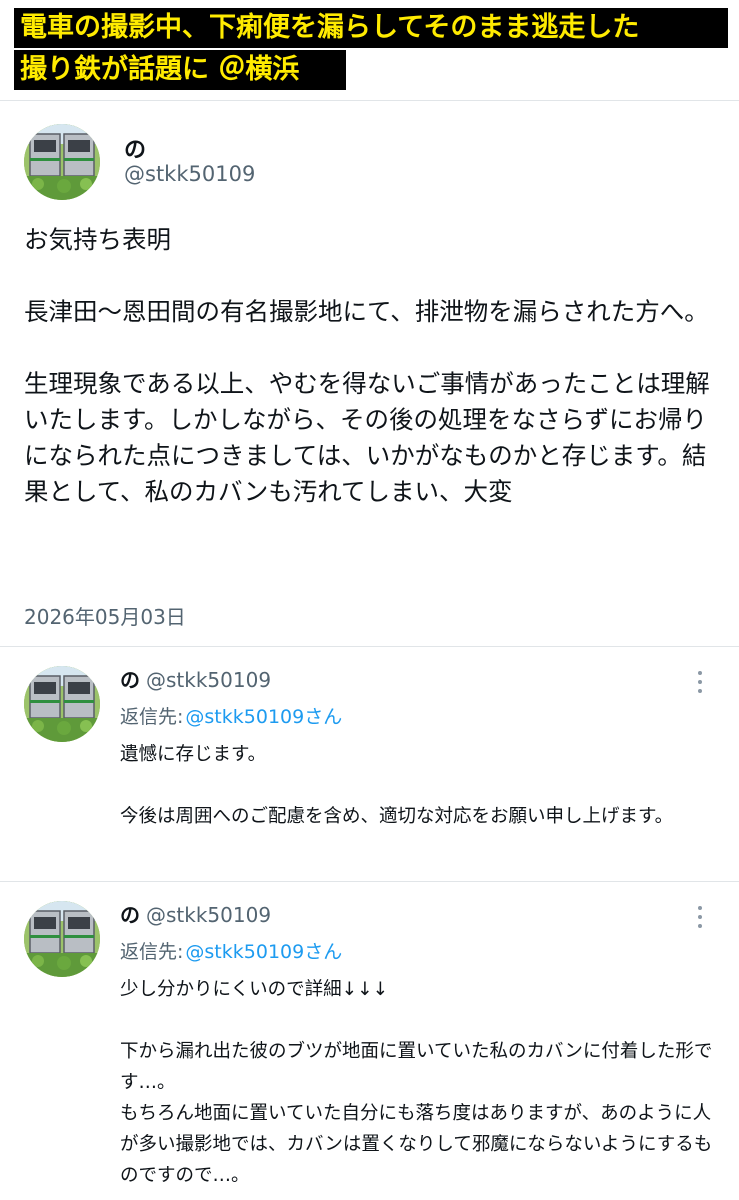  Describe the element at coordinates (371, 28) in the screenshot. I see `headline-line-1: 電車の撮影中、下痢便を漏らしてそのまま逃走した` at that location.